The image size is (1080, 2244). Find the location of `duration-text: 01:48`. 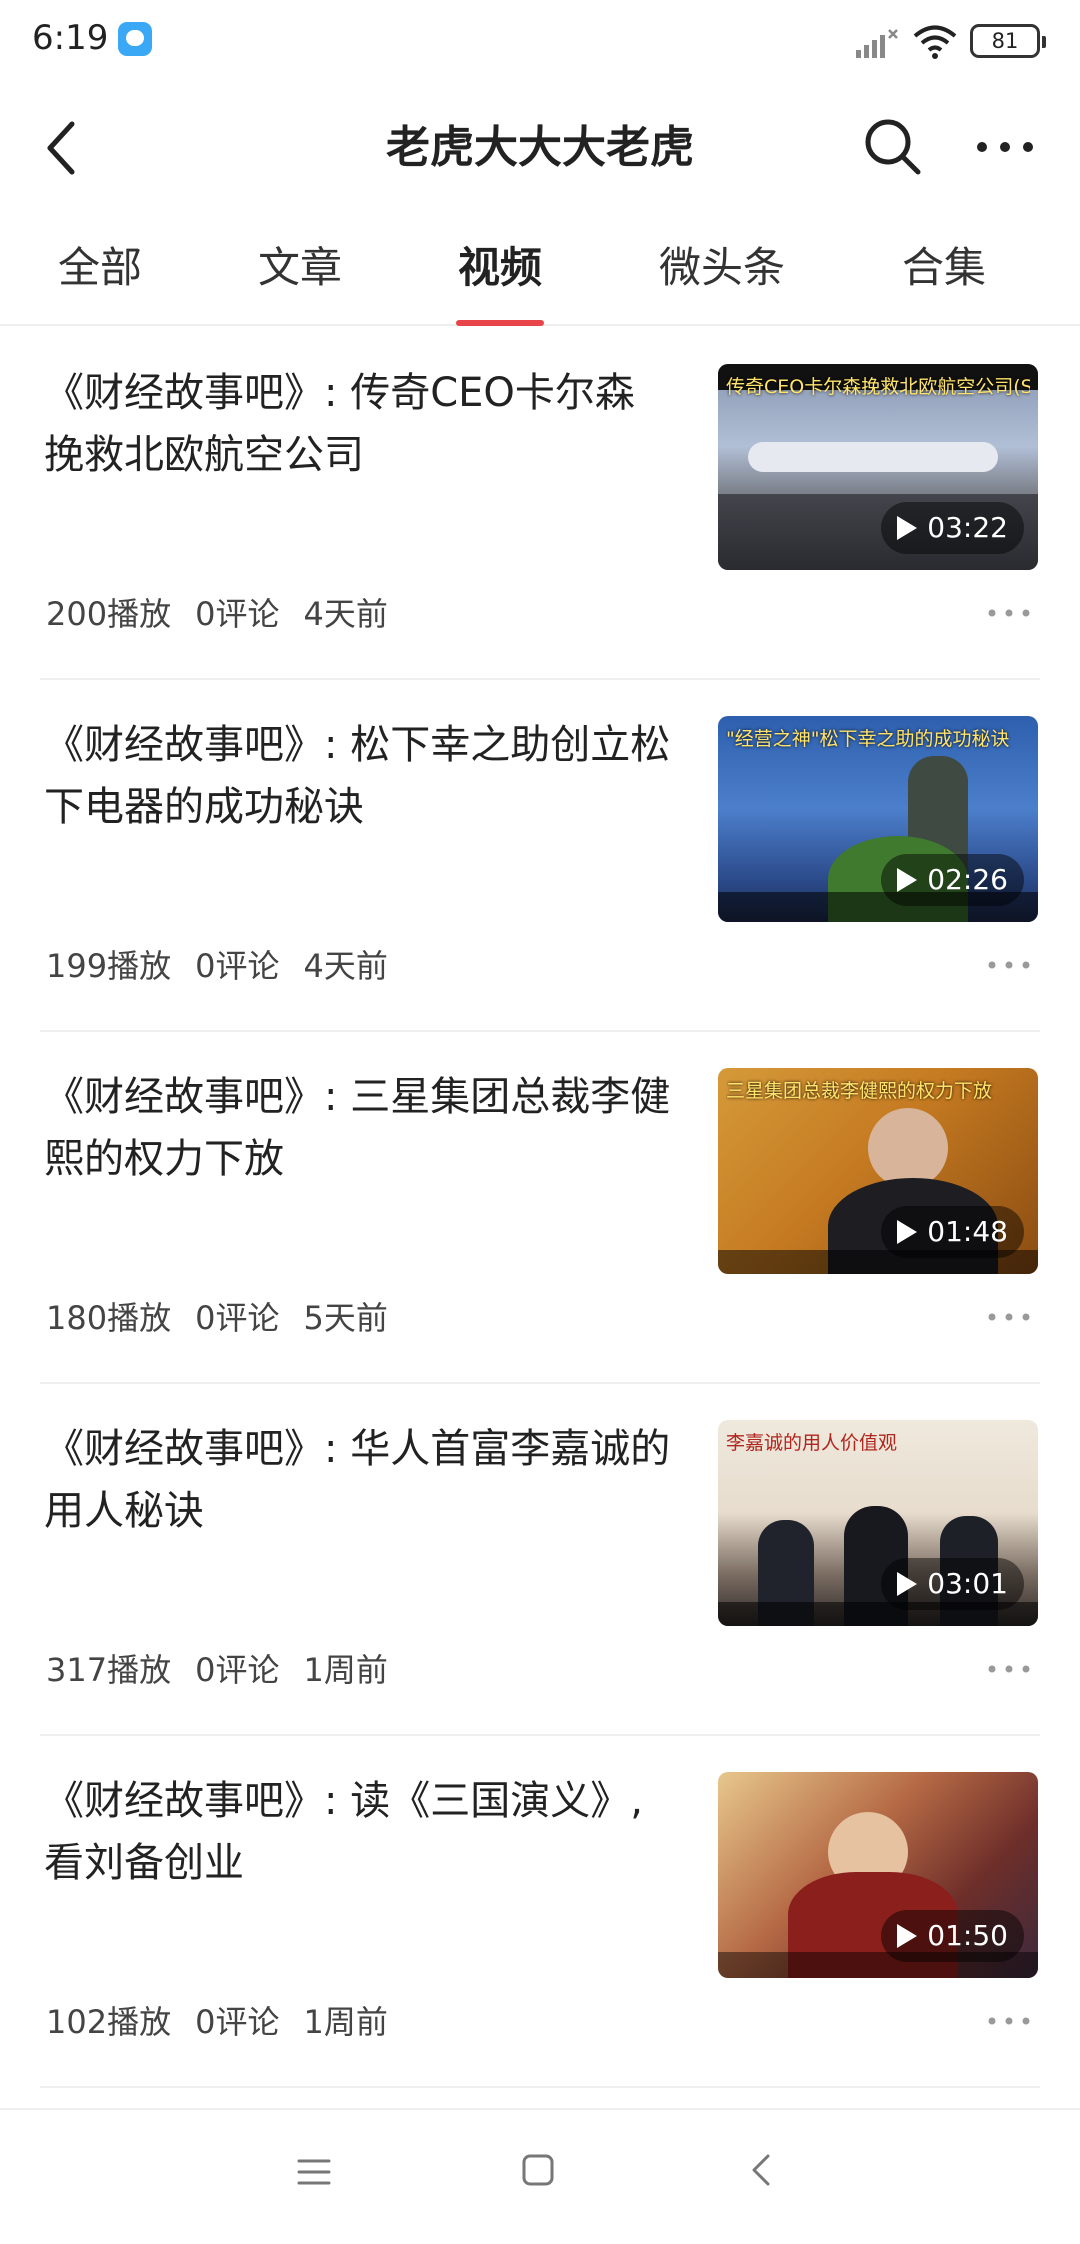

duration-text: 01:48 is located at coordinates (967, 1231).